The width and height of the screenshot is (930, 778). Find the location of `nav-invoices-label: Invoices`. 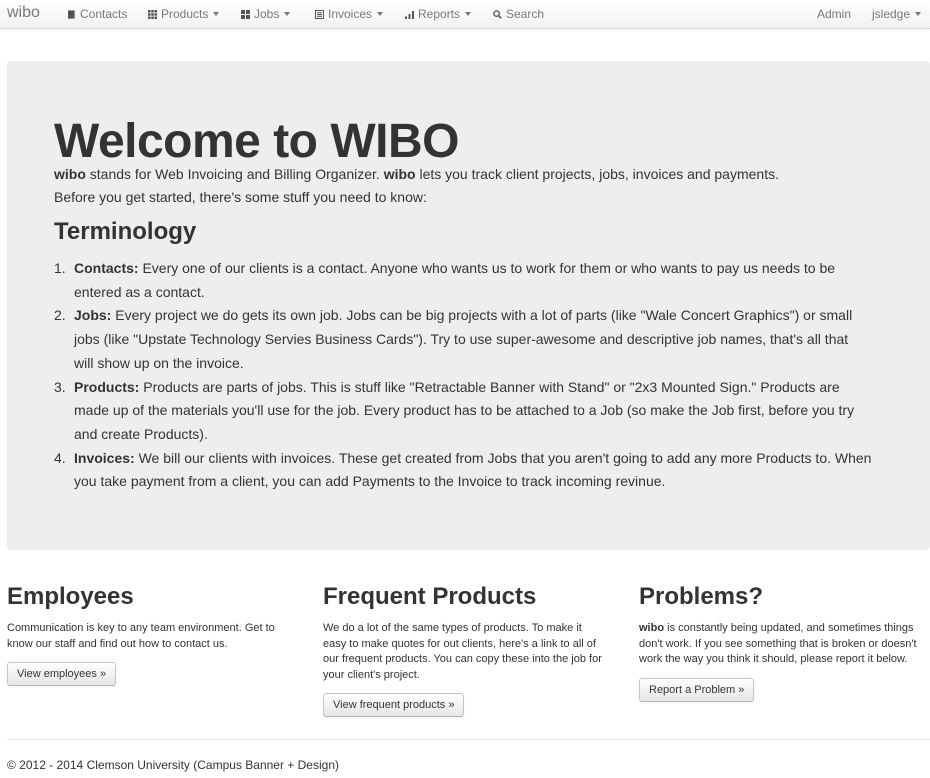

nav-invoices-label: Invoices is located at coordinates (350, 14).